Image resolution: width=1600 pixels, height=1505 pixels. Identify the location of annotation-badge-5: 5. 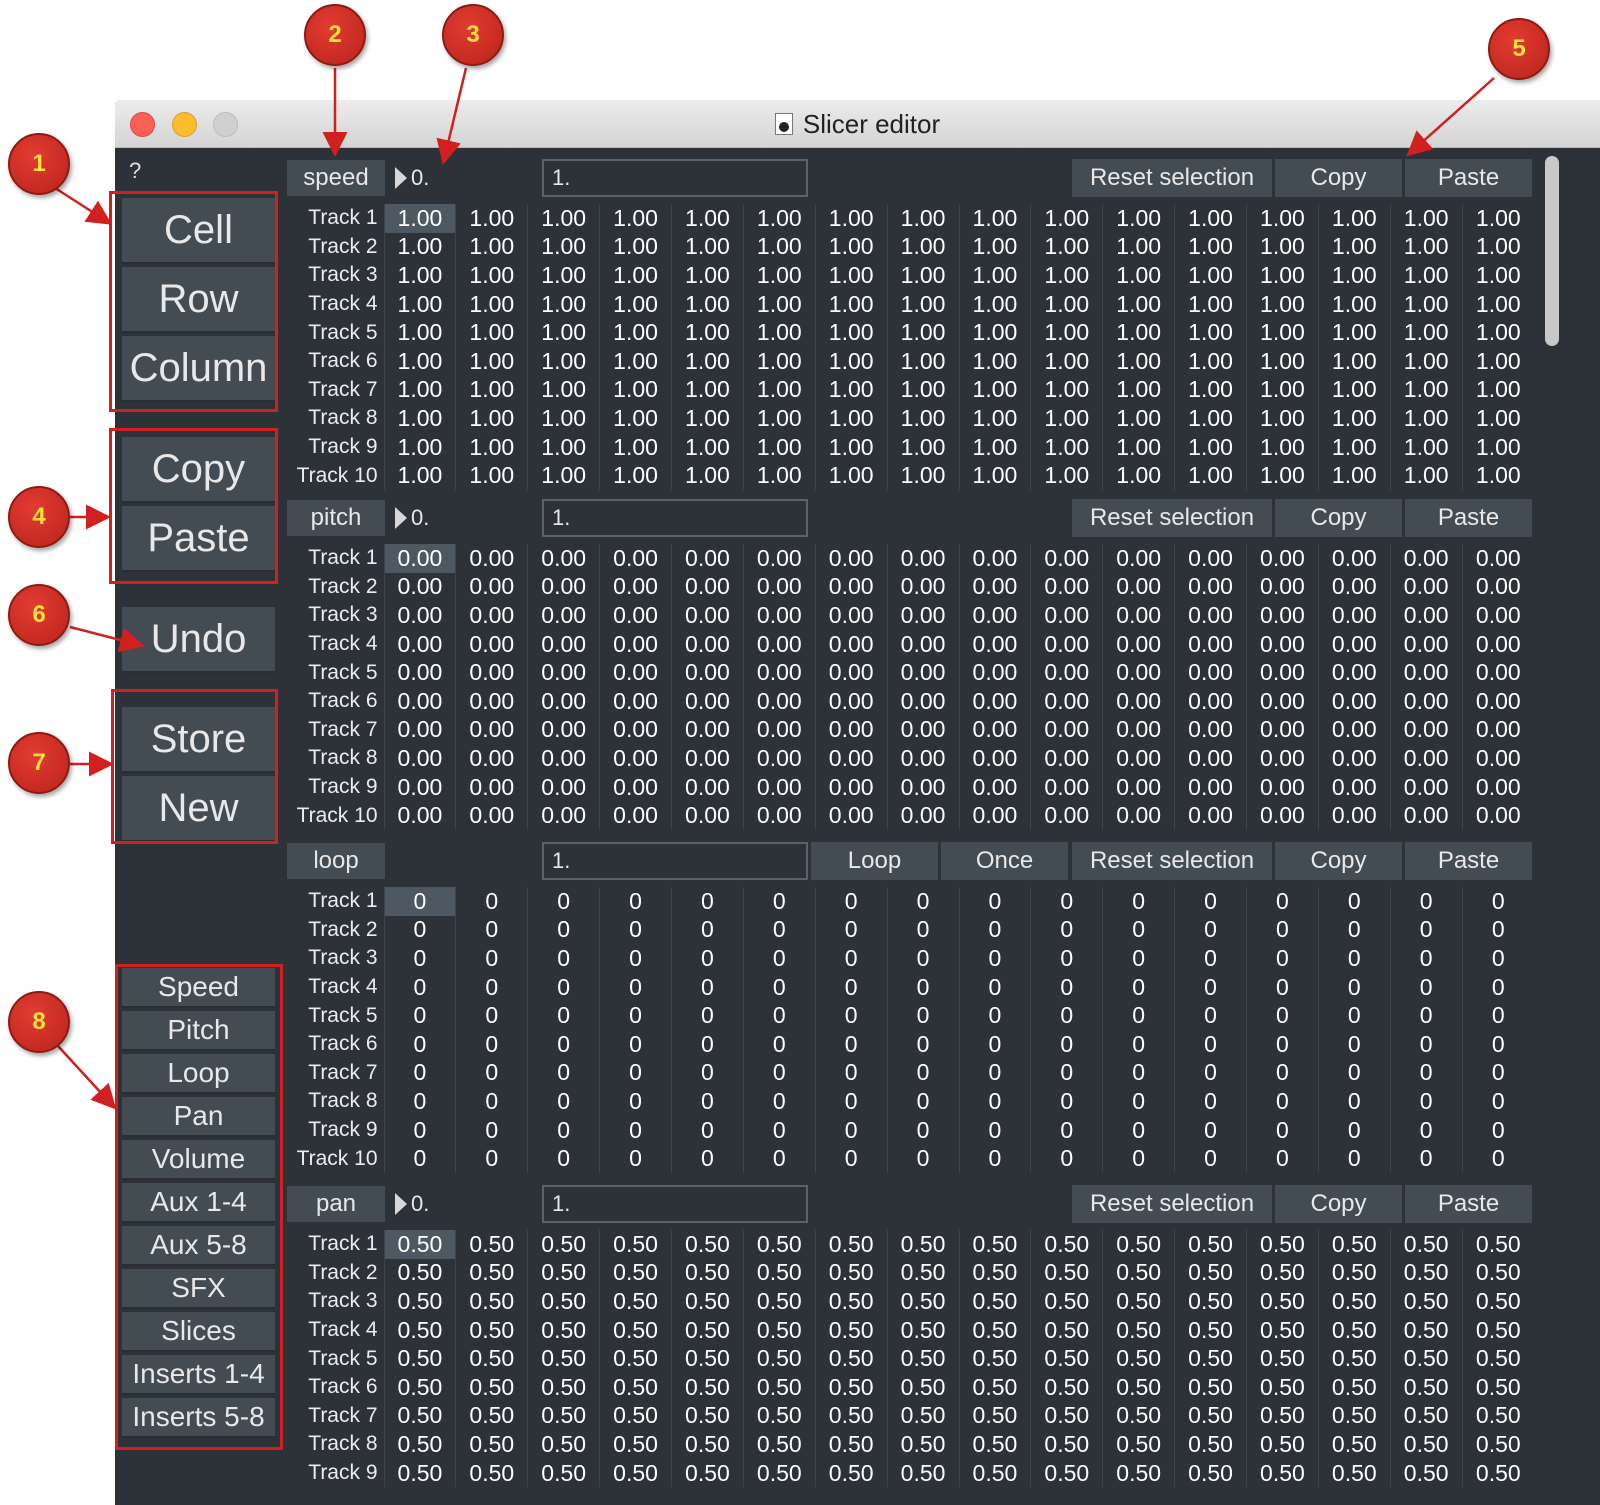
(1519, 49).